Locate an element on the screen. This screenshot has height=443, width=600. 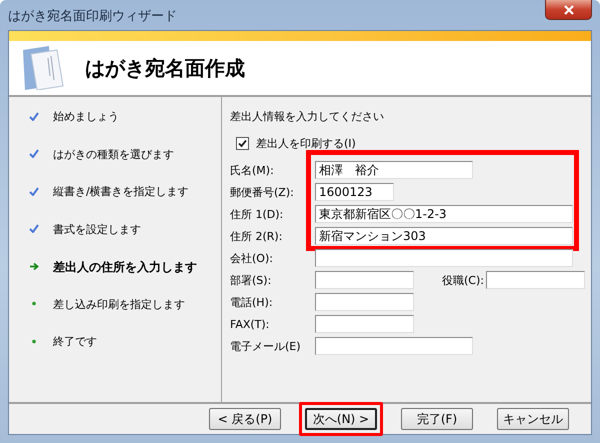
wizard-button: 次へ(N) > is located at coordinates (341, 419).